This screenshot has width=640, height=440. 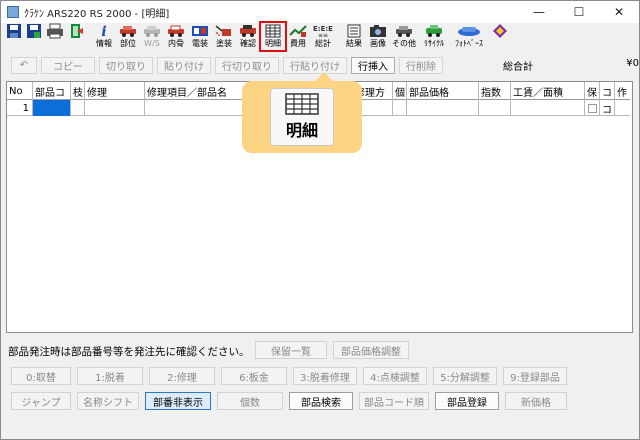 I want to click on jump-button: ジャンプ, so click(x=41, y=401).